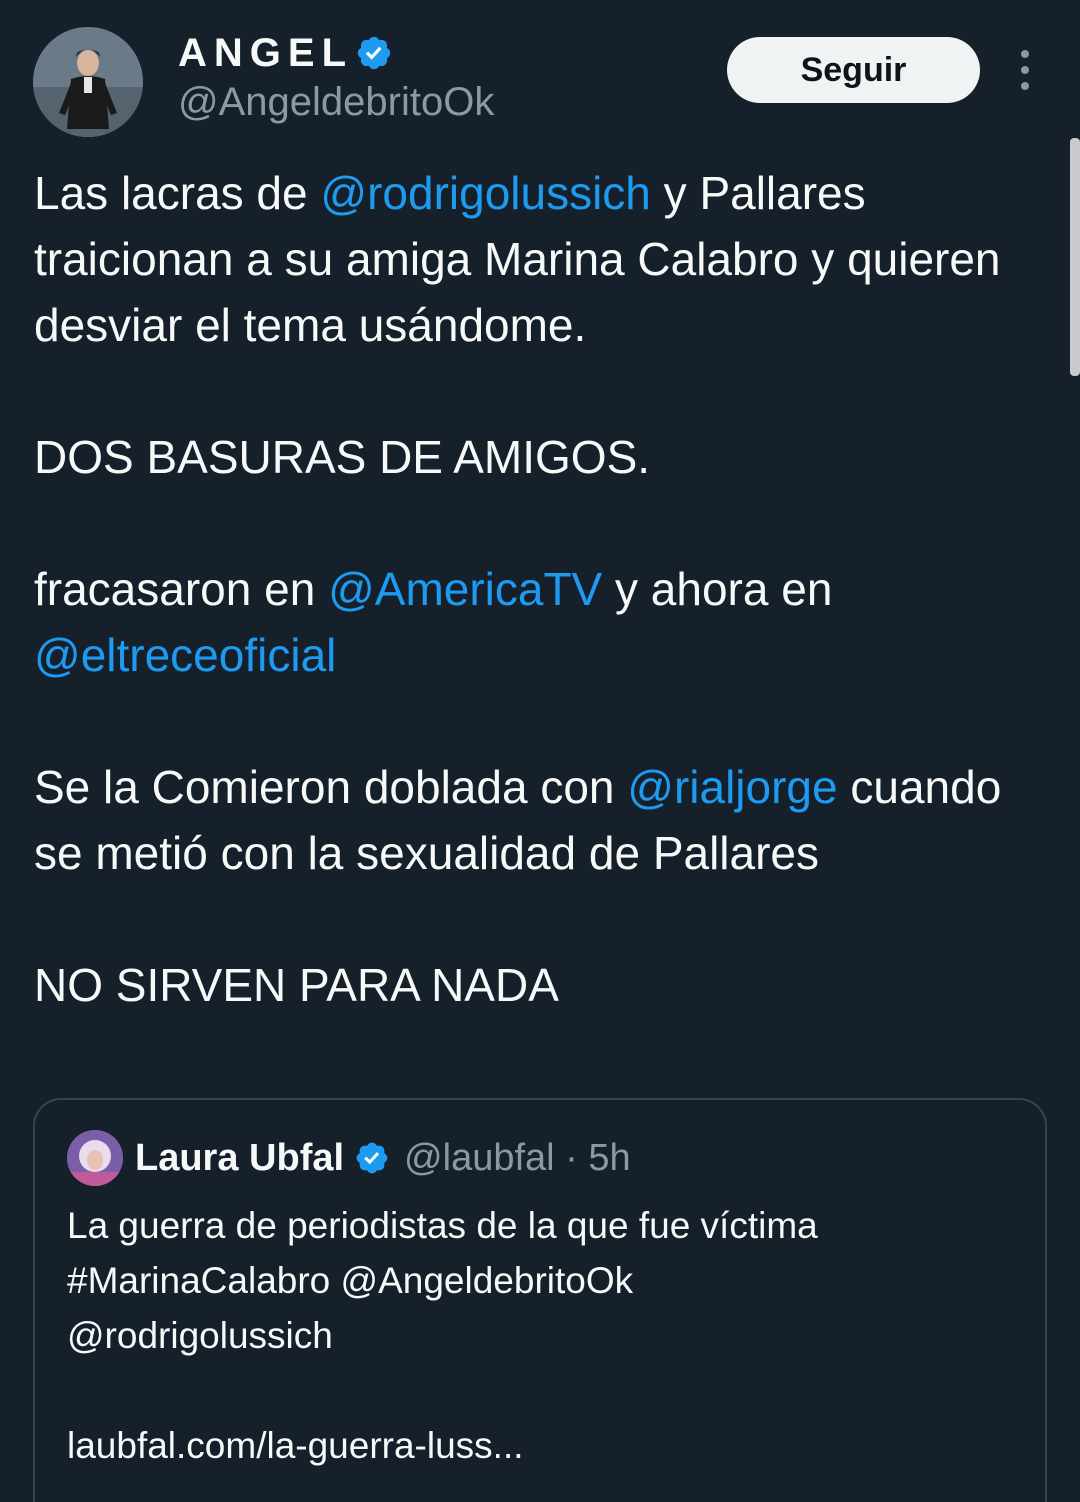  Describe the element at coordinates (265, 53) in the screenshot. I see `author-name: ANGEL` at that location.